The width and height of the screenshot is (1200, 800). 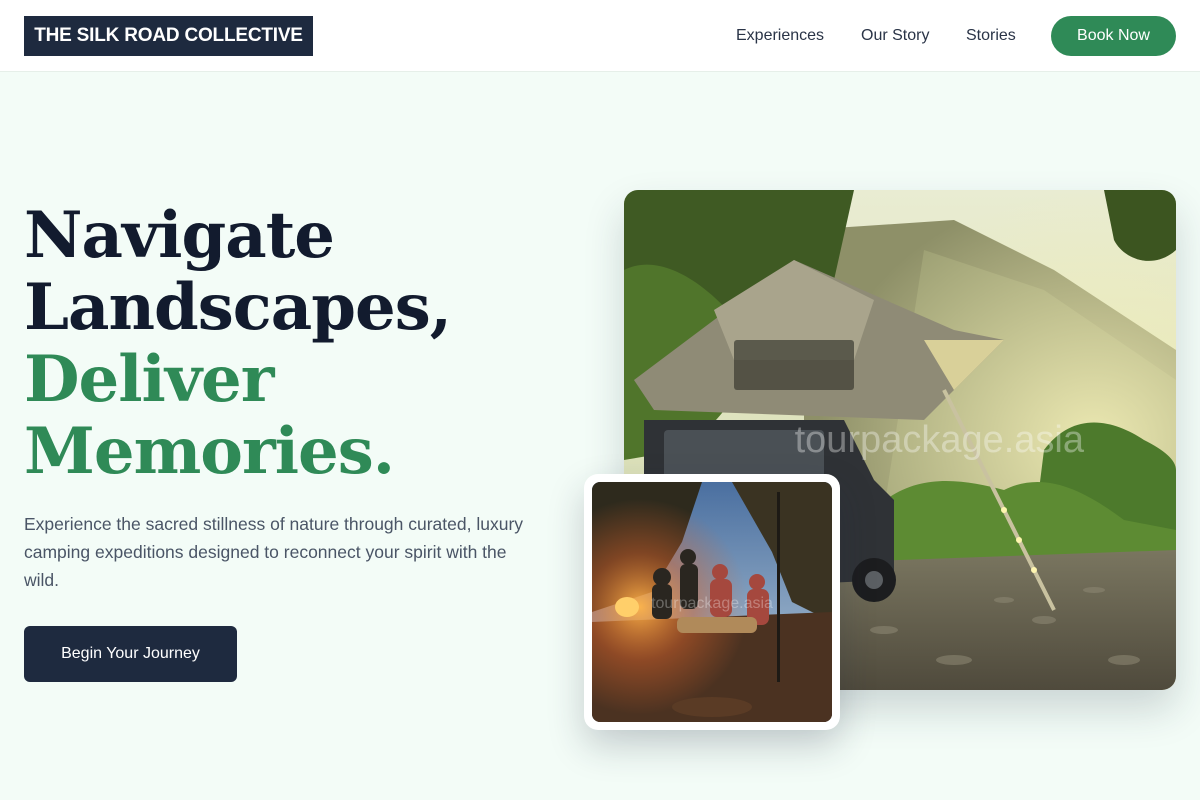 I want to click on campfire-photo-watermark: tourpackage.asia, so click(x=712, y=603).